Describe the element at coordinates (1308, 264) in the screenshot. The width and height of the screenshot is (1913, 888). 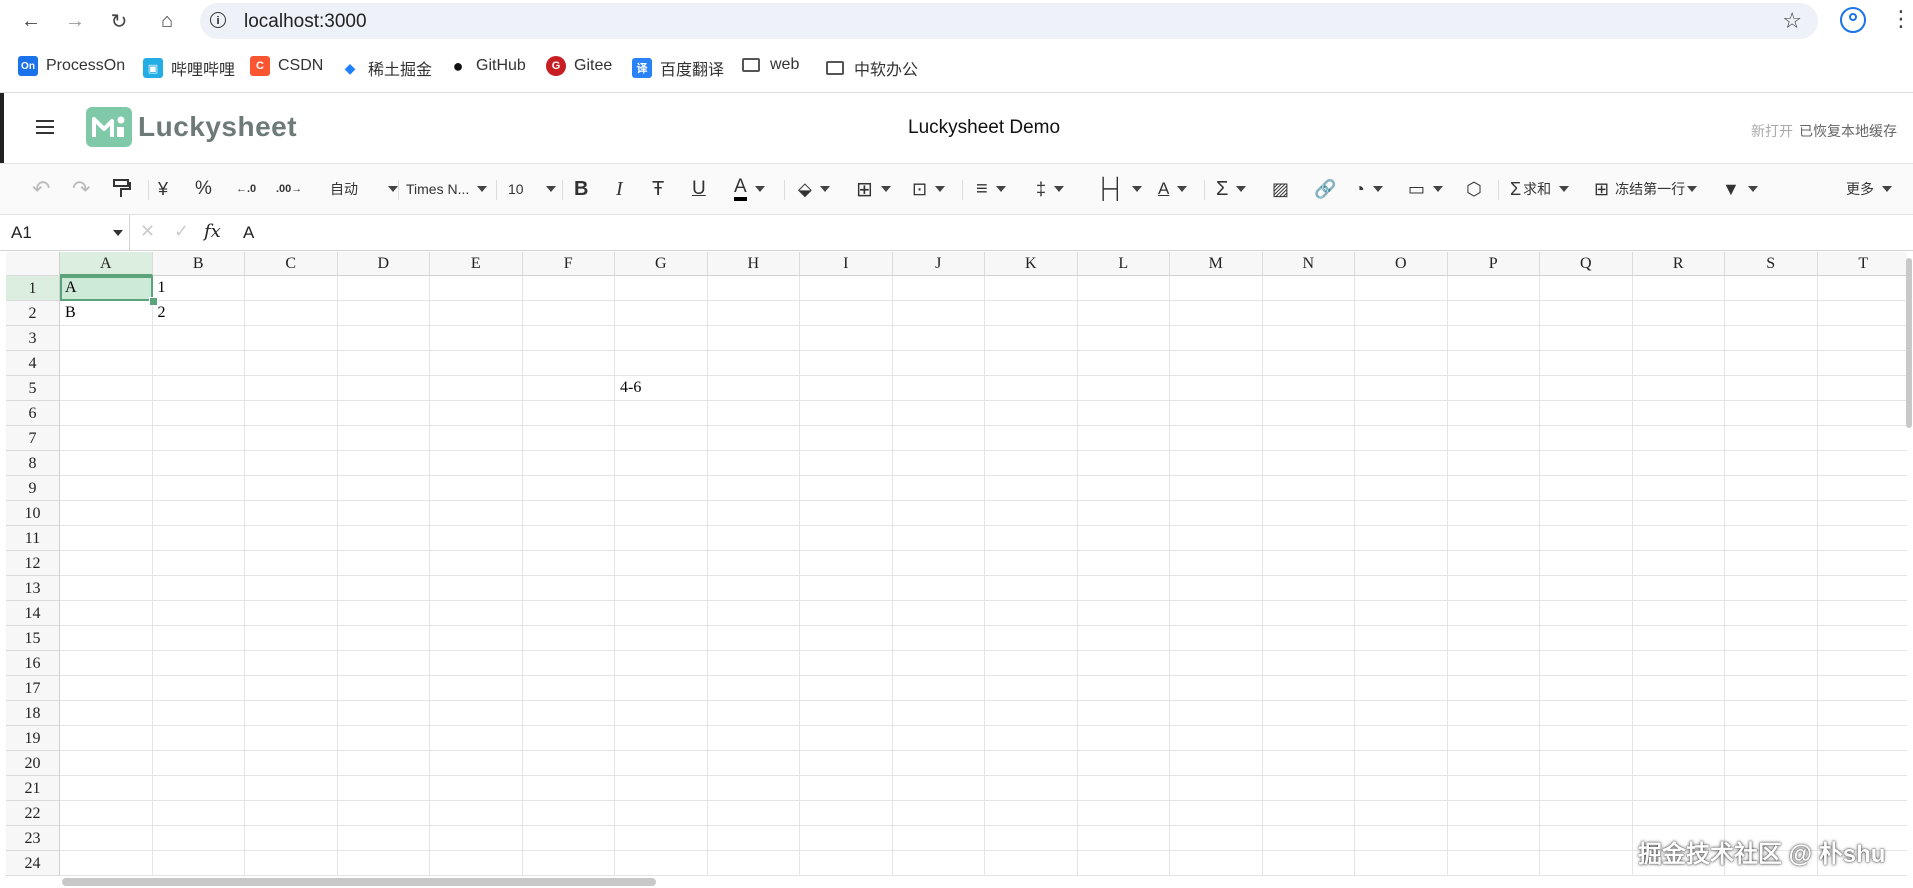
I see `column-header-n: N` at that location.